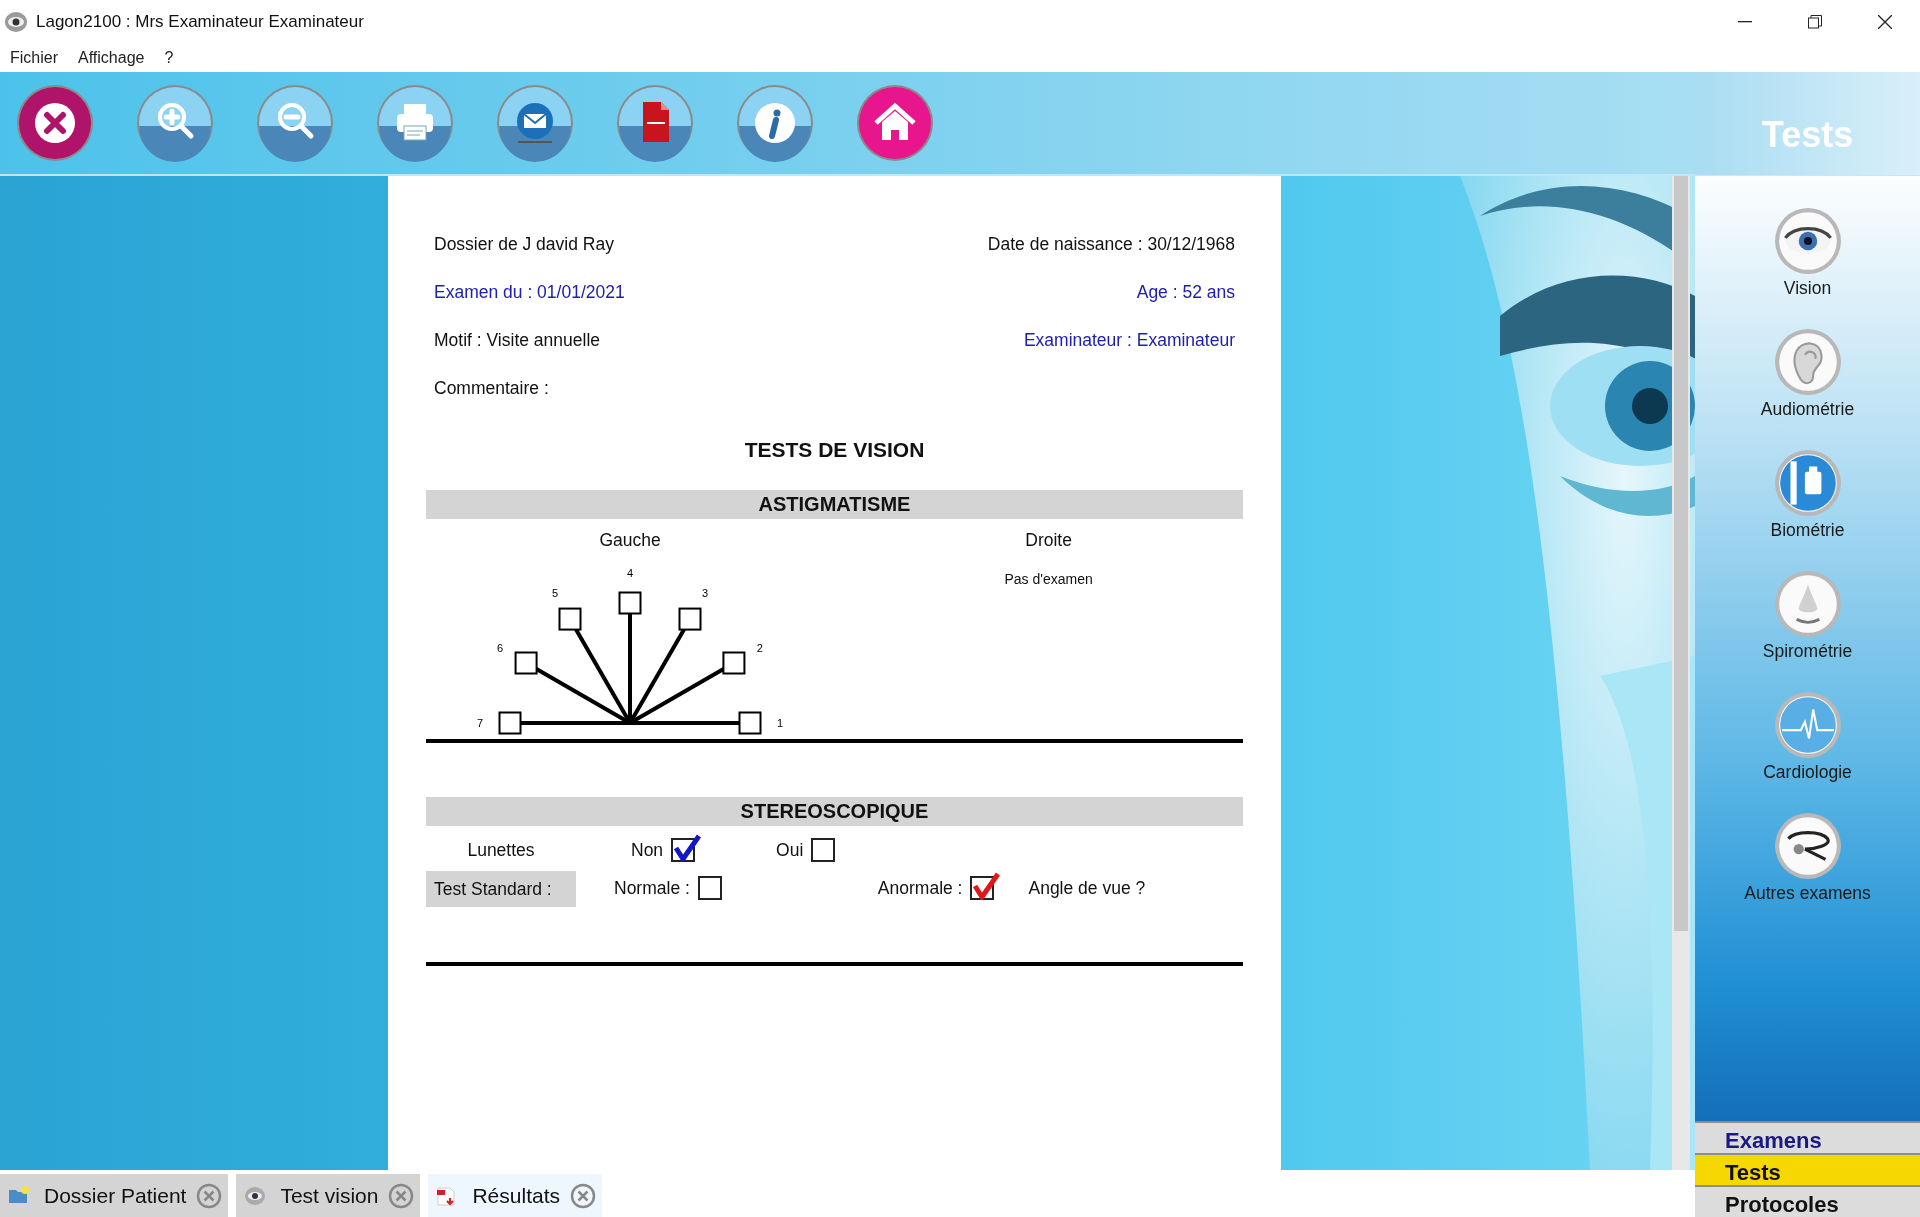 The width and height of the screenshot is (1920, 1217). Describe the element at coordinates (169, 58) in the screenshot. I see `menu-item: ?` at that location.